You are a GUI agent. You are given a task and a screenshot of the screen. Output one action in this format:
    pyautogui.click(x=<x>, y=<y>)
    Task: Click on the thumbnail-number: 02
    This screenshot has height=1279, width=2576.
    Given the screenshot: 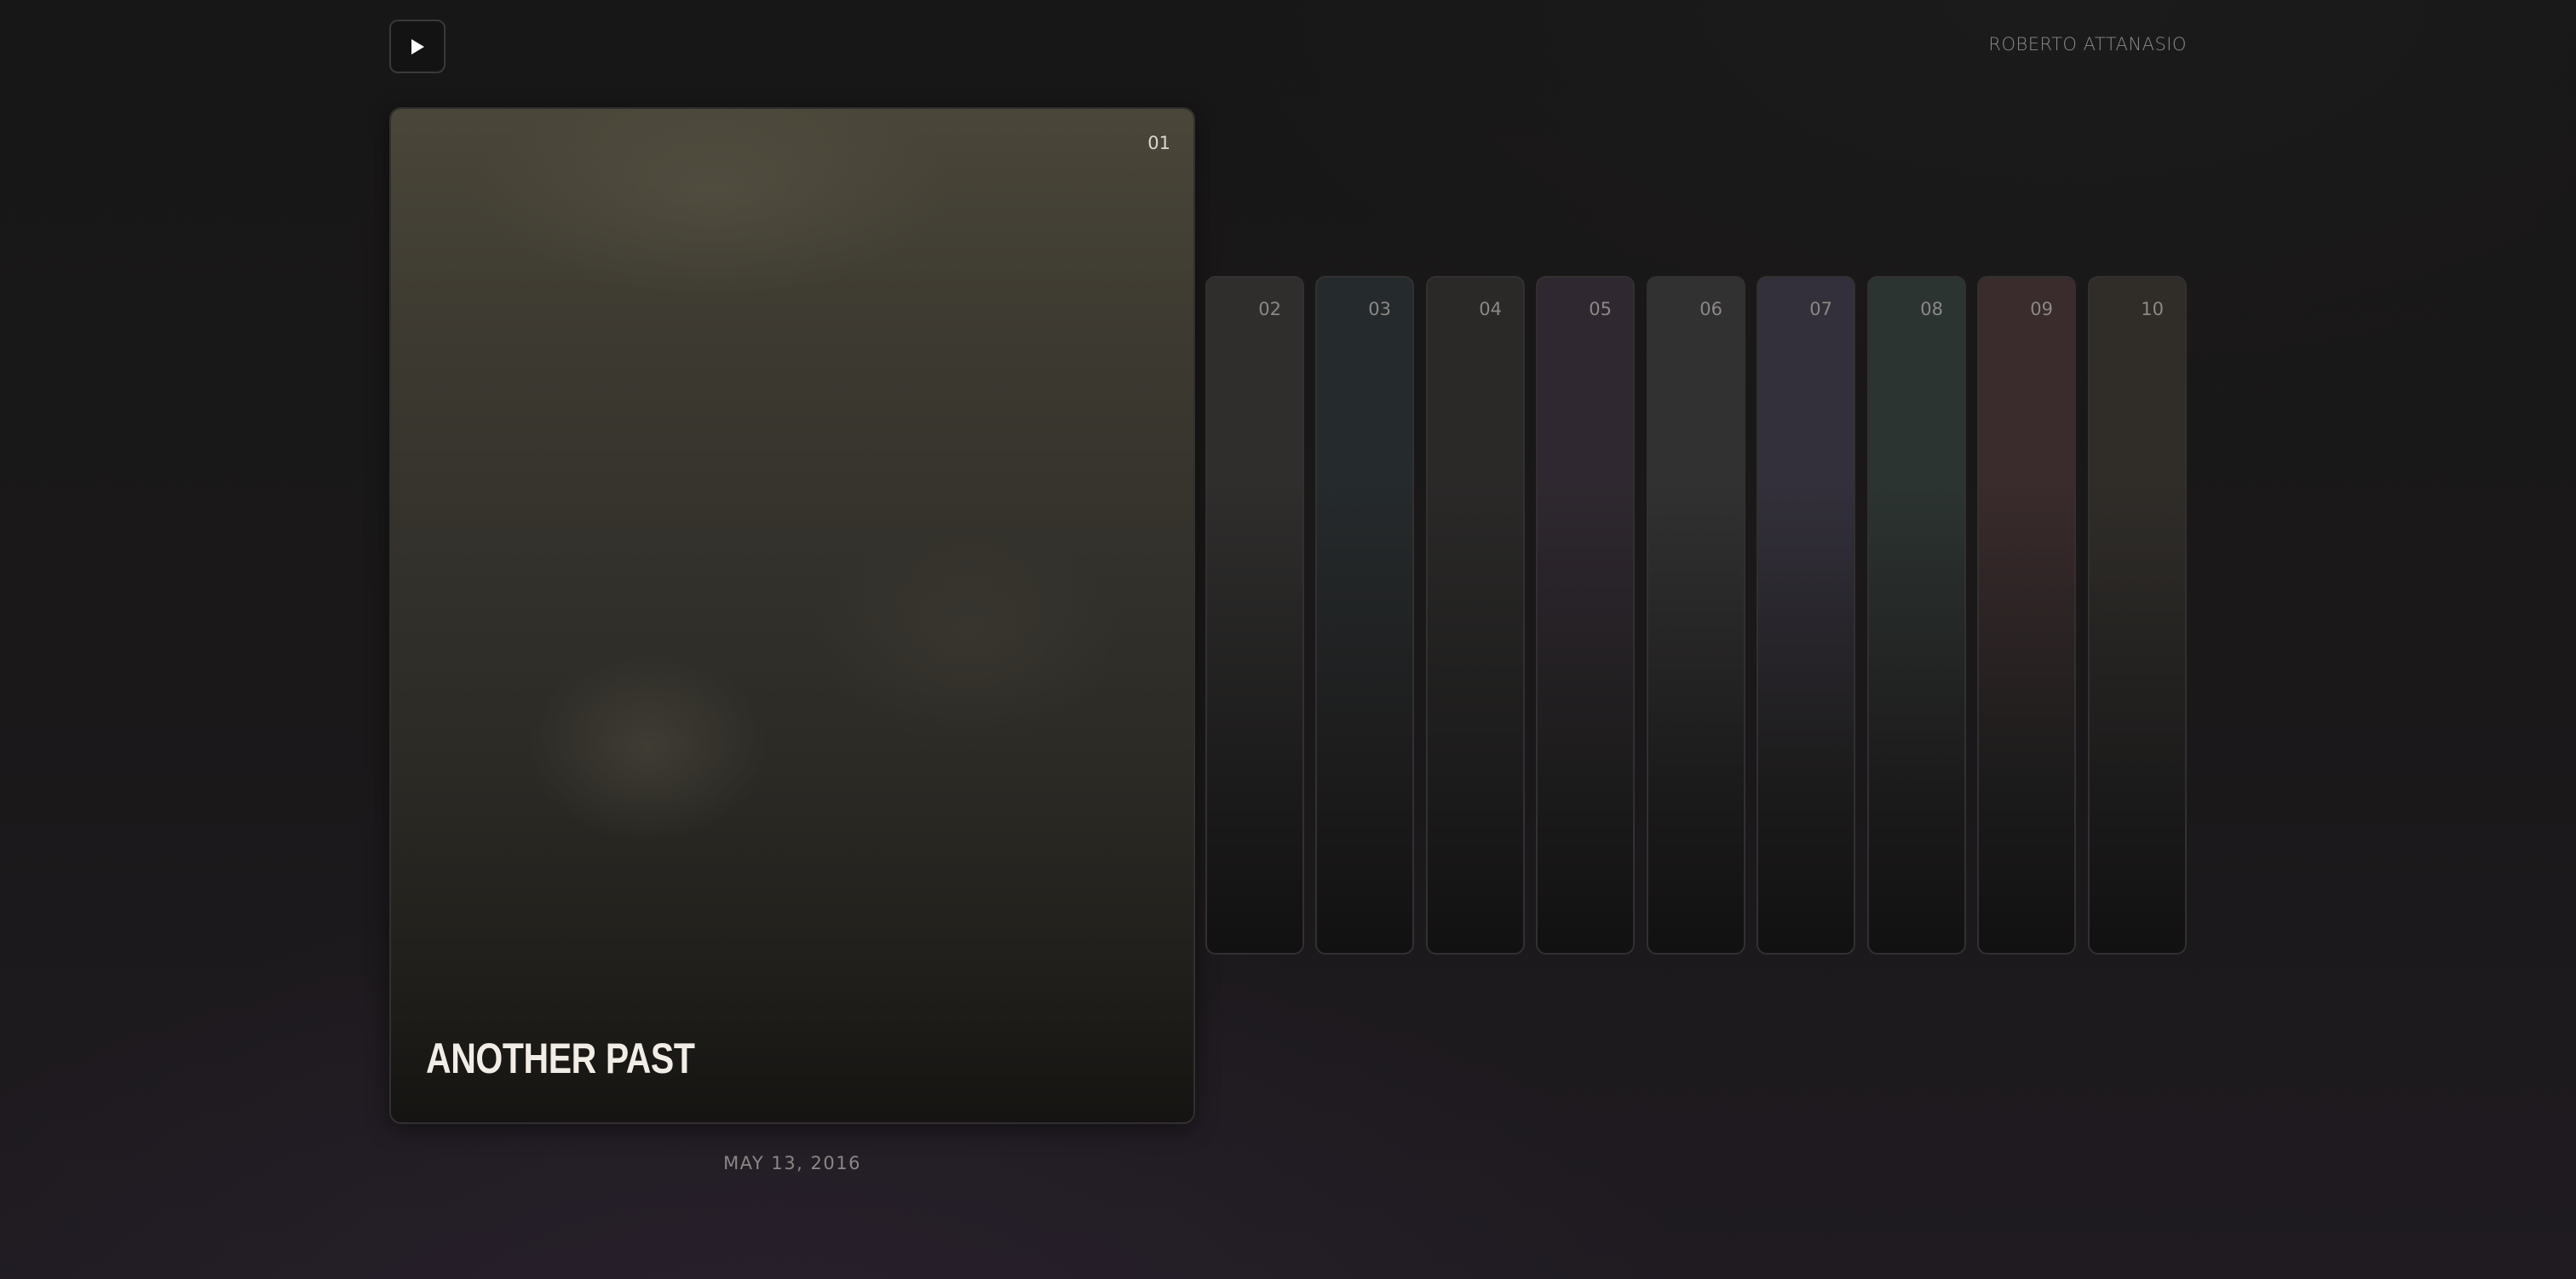 What is the action you would take?
    pyautogui.click(x=1269, y=309)
    